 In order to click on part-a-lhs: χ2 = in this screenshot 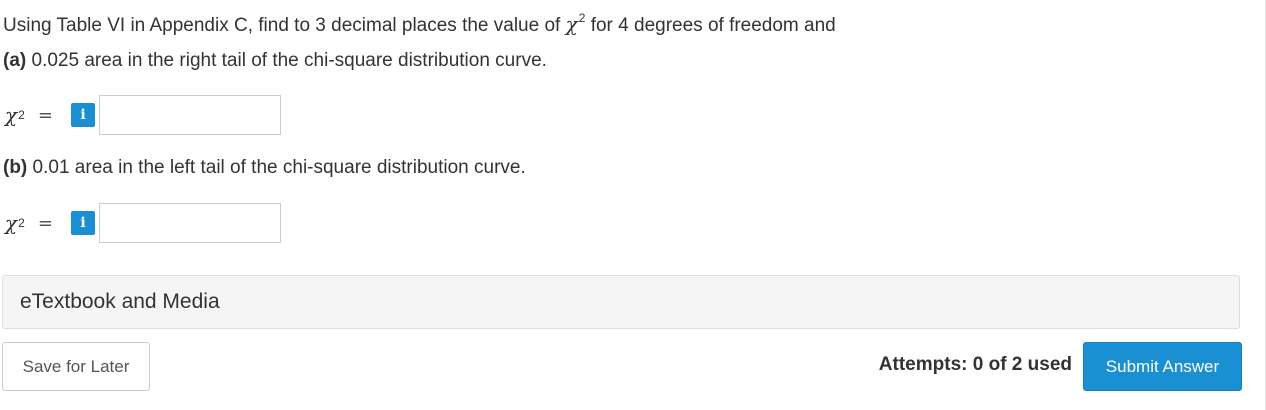, I will do `click(38, 115)`.